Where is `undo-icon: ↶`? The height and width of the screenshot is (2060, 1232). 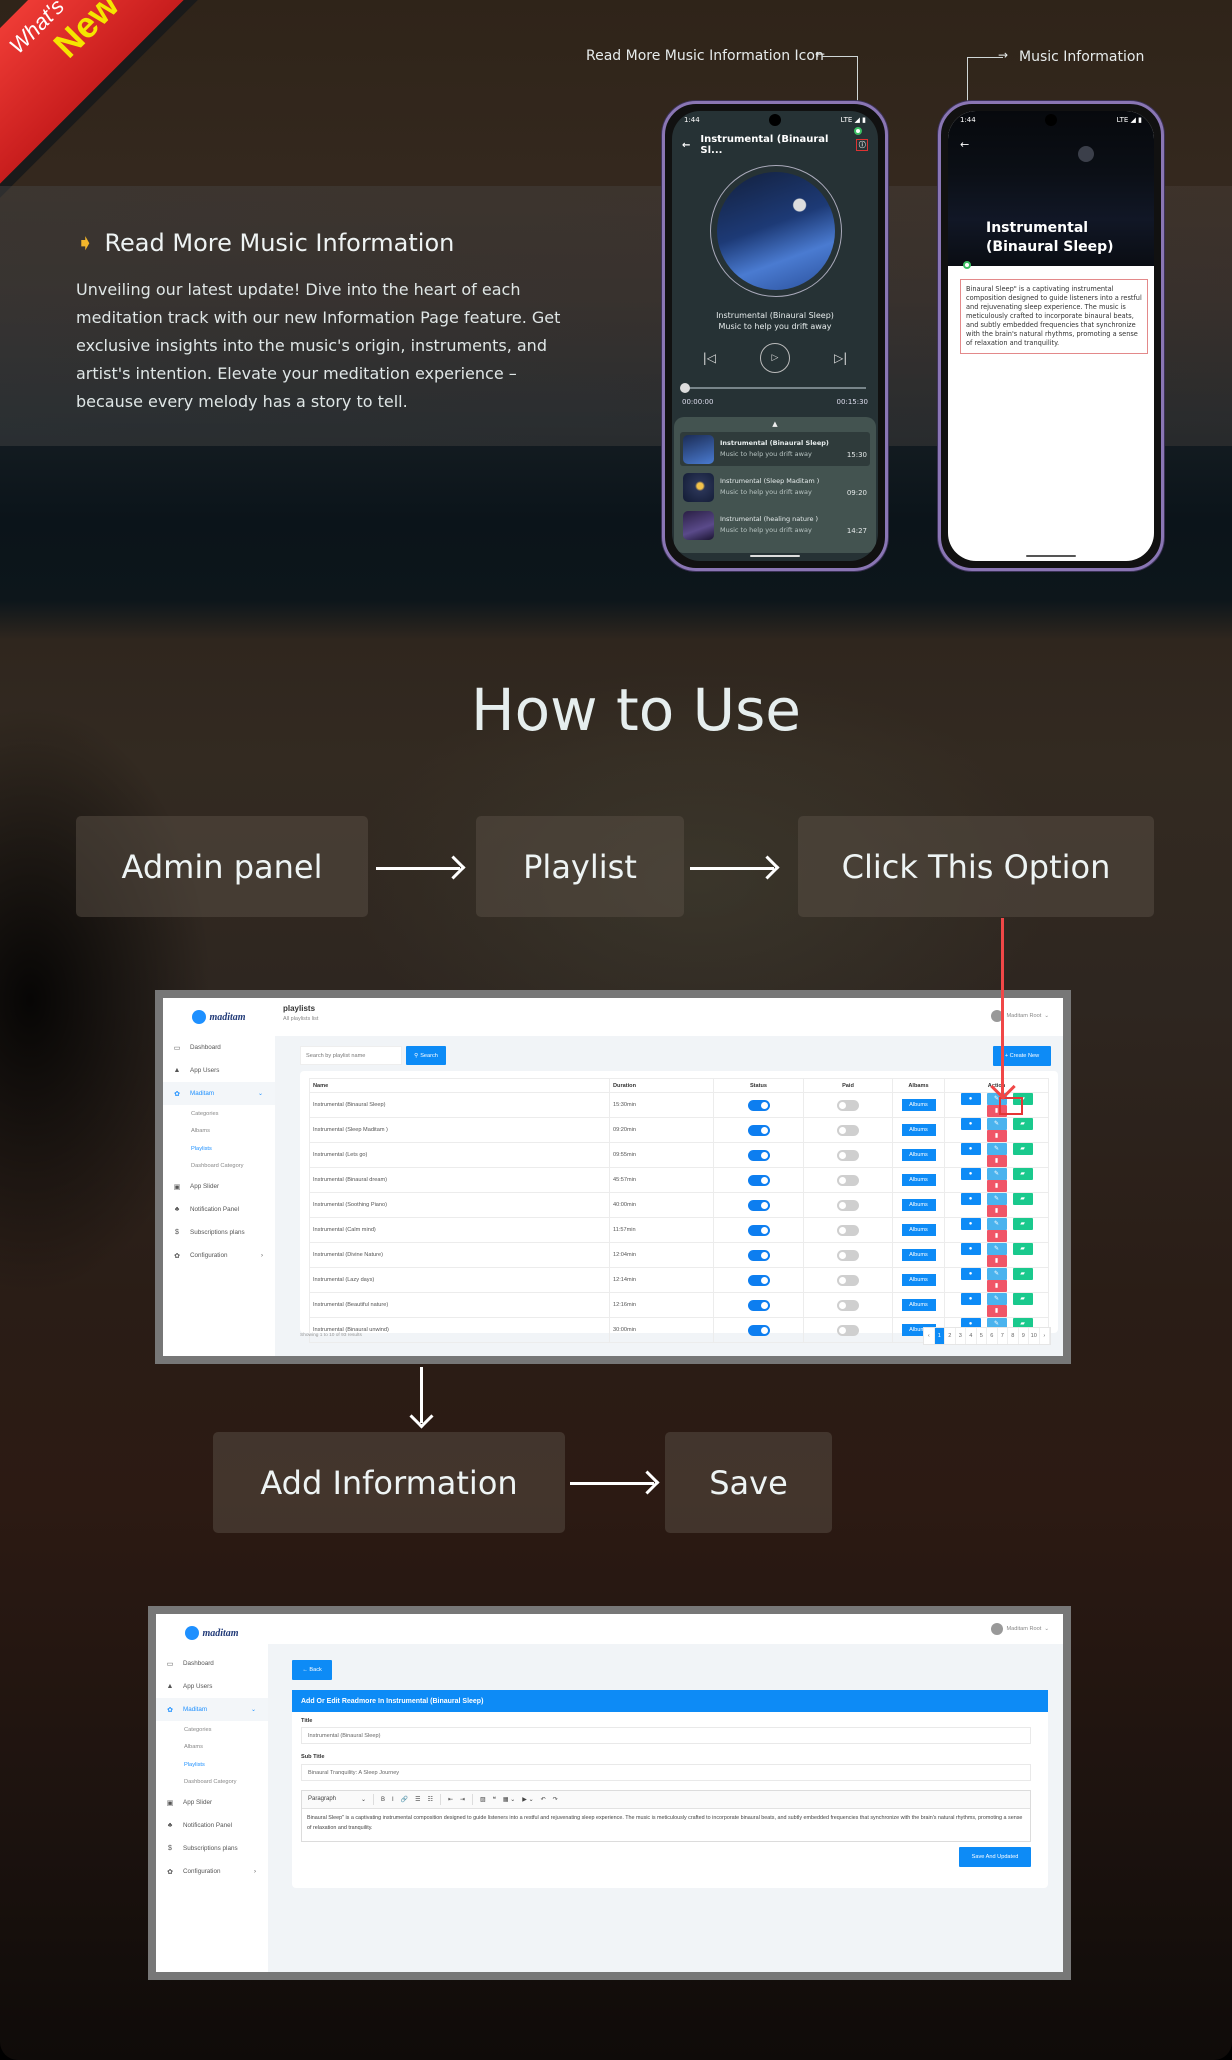 undo-icon: ↶ is located at coordinates (543, 1799).